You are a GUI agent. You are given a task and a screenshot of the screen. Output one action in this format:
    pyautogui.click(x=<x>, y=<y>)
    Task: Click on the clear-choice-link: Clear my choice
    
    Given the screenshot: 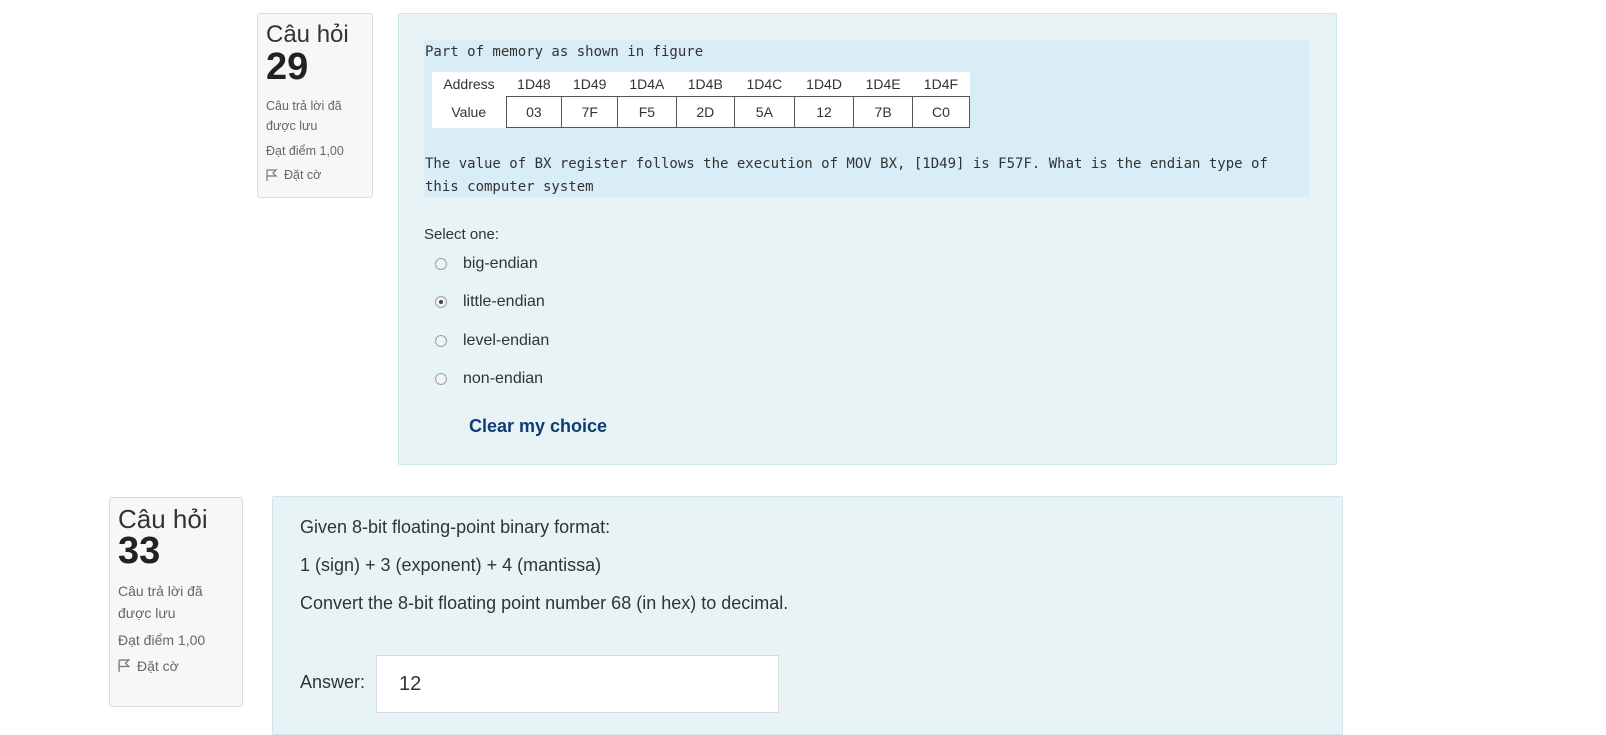 What is the action you would take?
    pyautogui.click(x=538, y=426)
    